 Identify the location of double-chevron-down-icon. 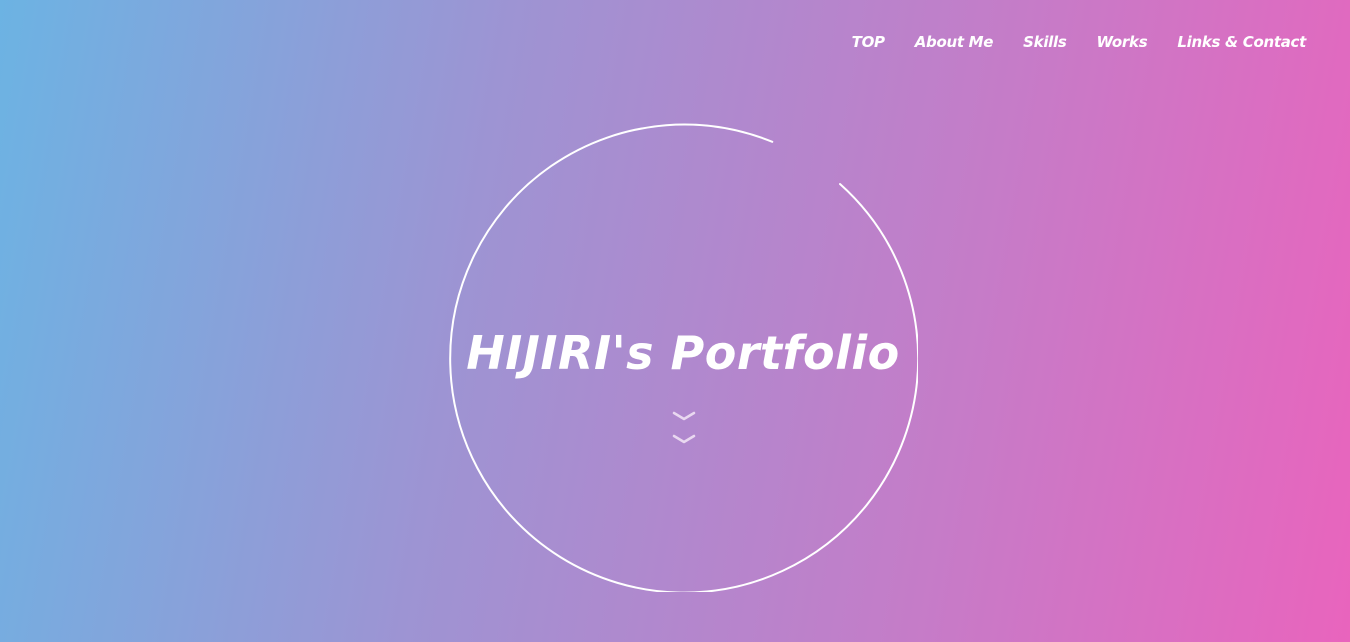
(684, 428).